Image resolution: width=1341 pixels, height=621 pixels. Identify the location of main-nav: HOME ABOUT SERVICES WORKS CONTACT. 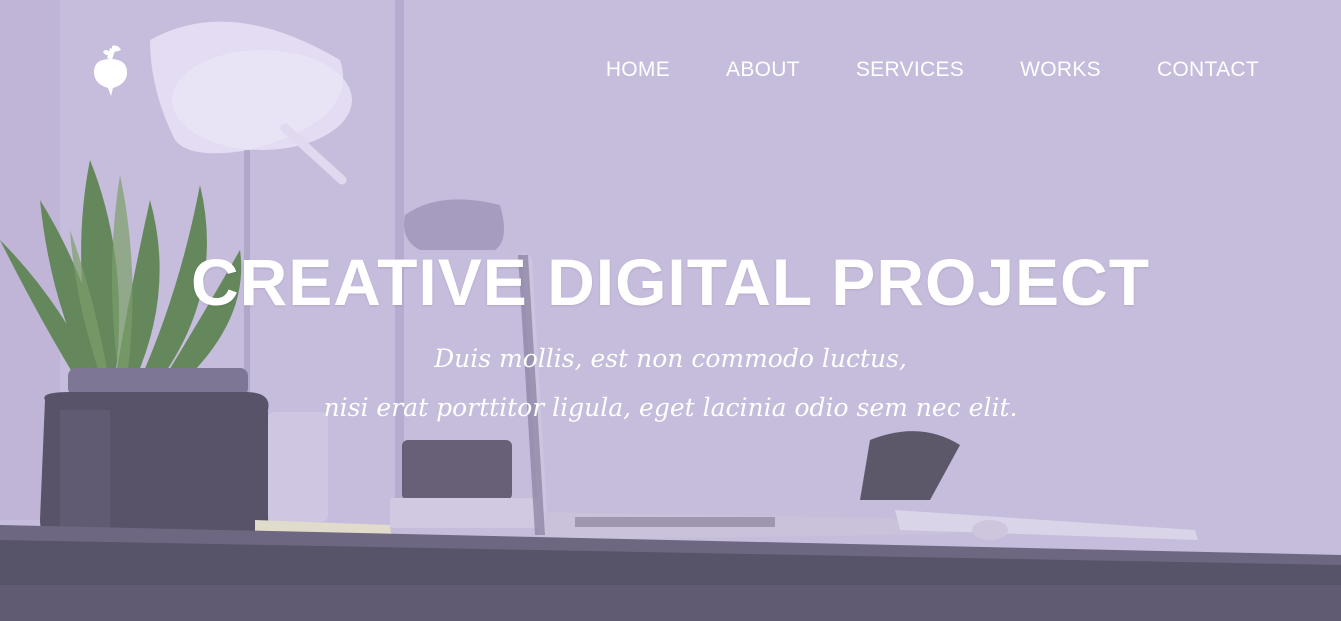
(932, 70).